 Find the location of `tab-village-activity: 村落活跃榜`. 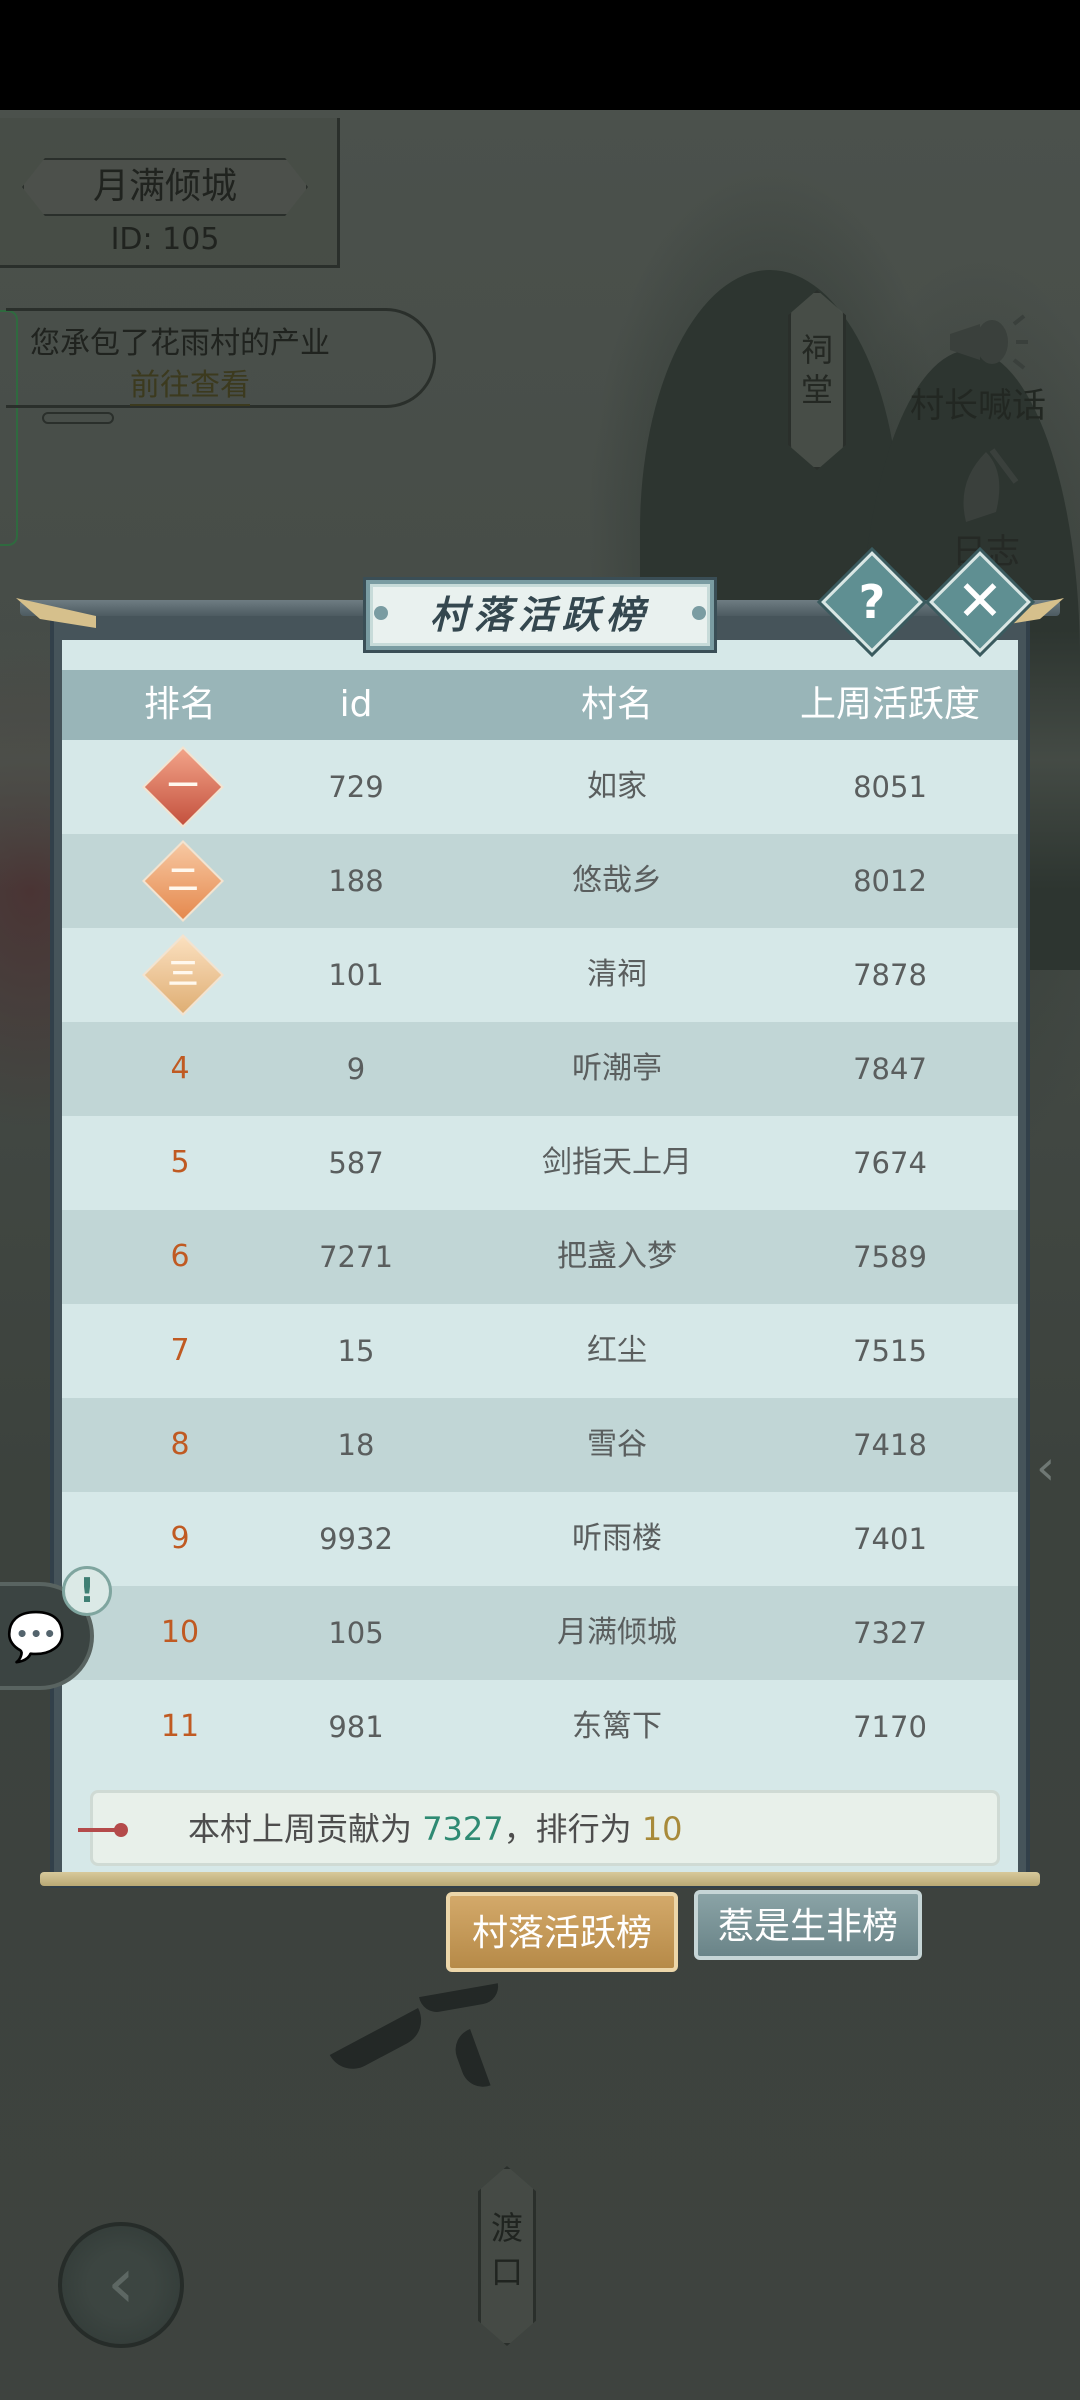

tab-village-activity: 村落活跃榜 is located at coordinates (562, 1932).